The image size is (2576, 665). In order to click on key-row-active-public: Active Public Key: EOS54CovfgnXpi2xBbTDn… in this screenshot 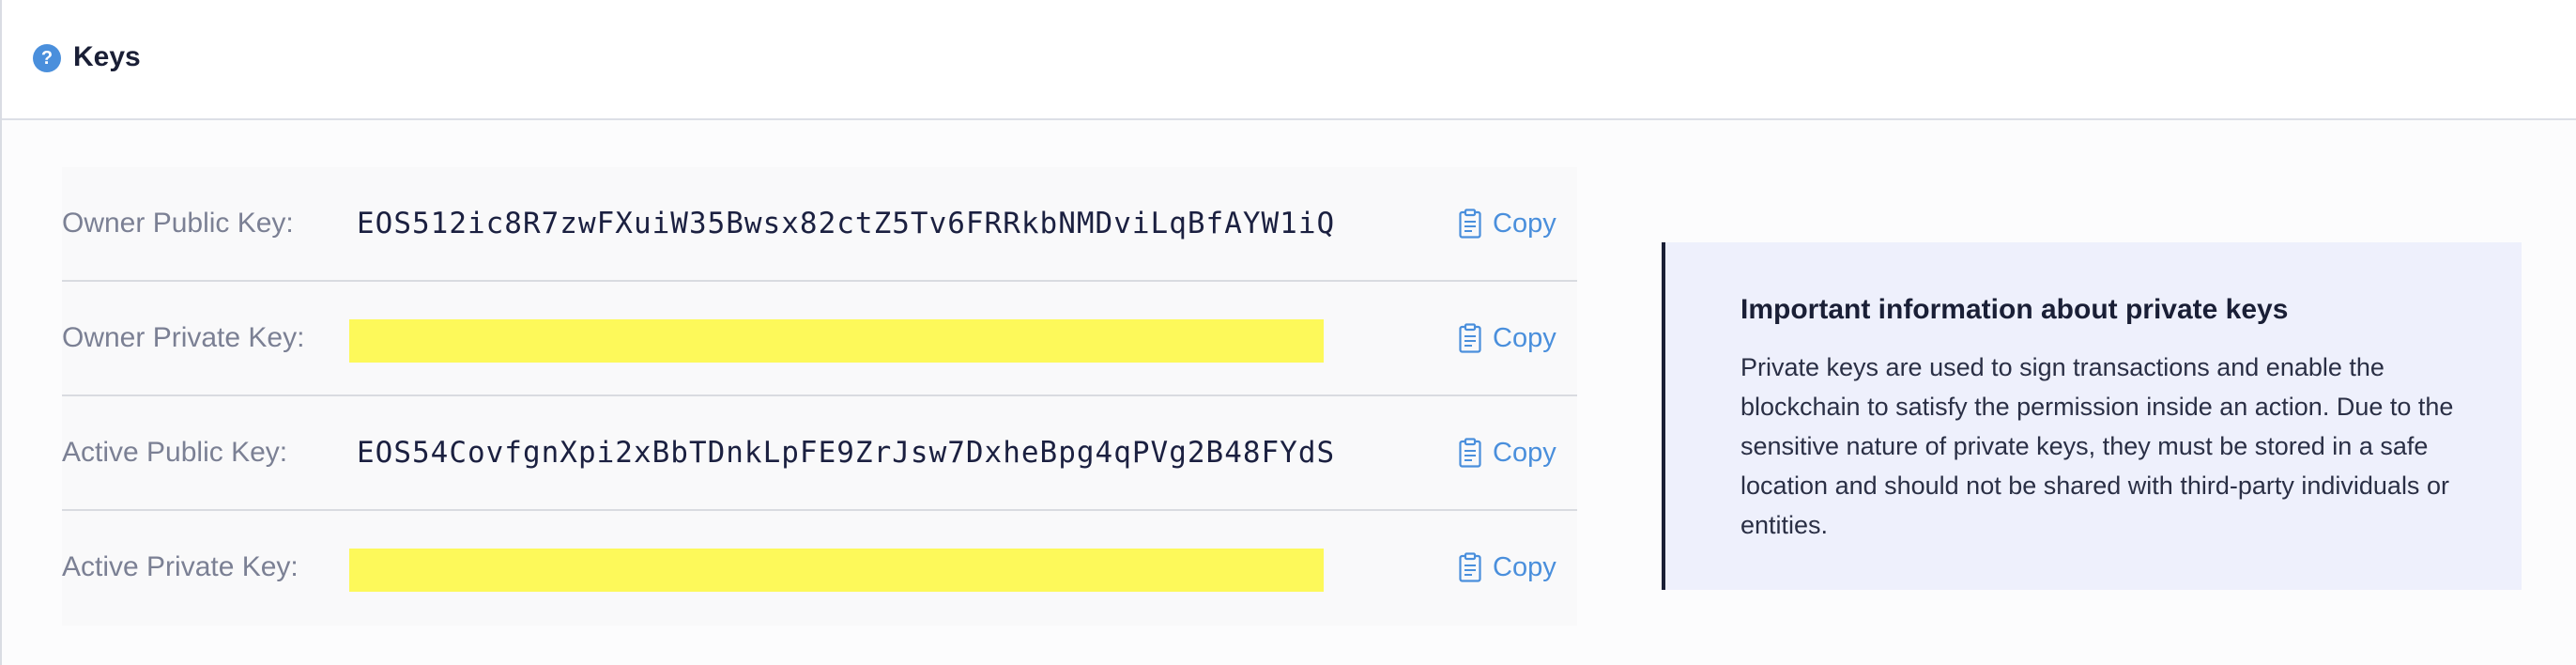, I will do `click(820, 454)`.